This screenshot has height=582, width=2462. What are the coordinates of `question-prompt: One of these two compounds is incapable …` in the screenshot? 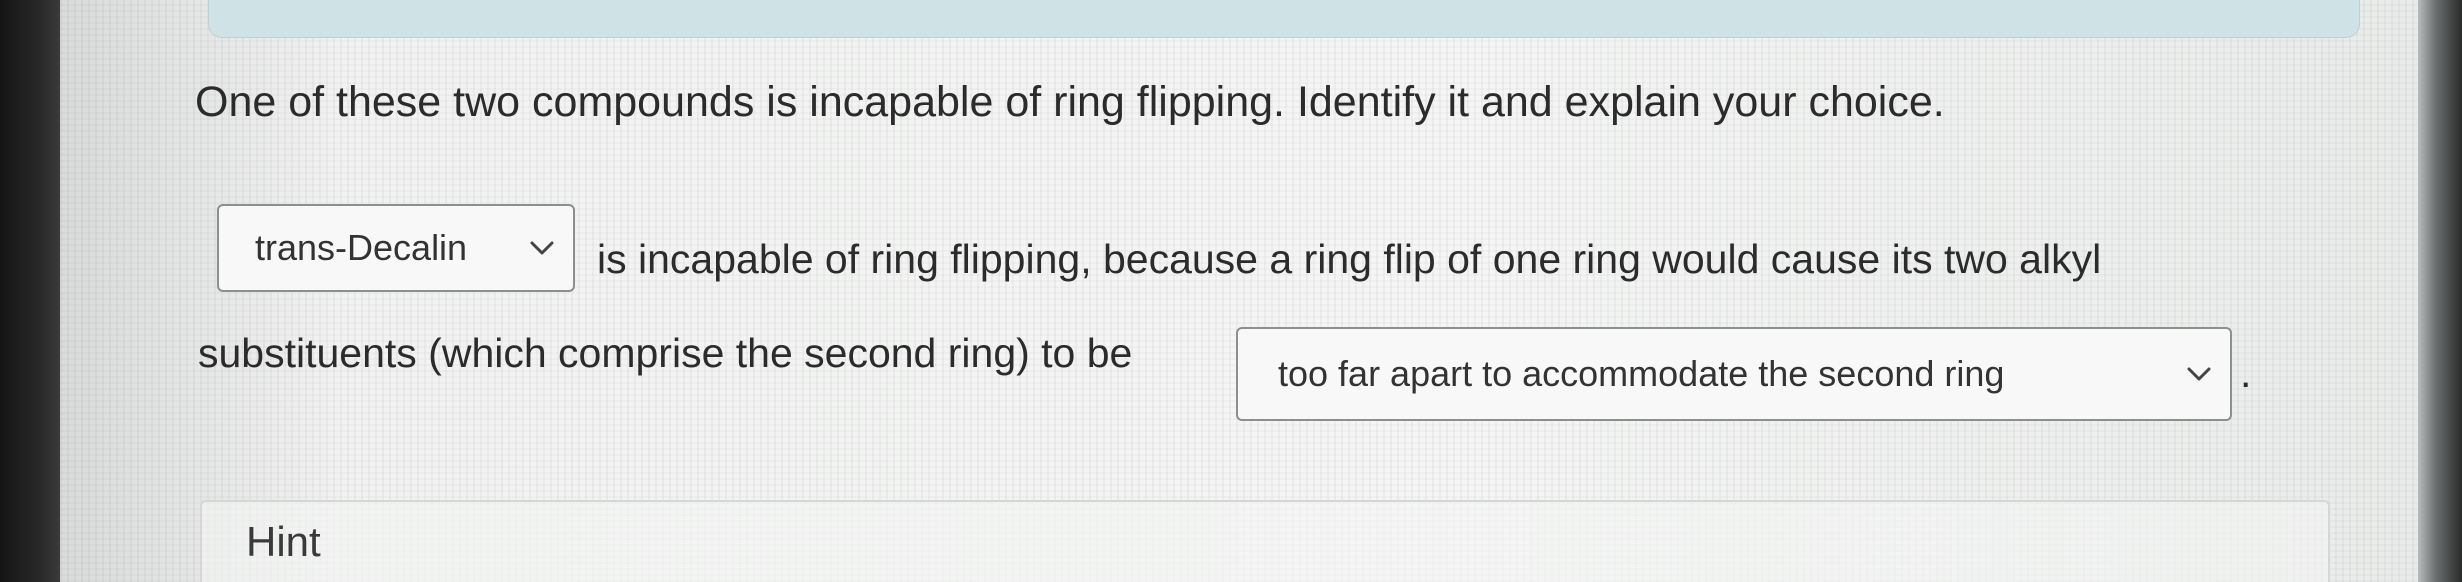 It's located at (1070, 102).